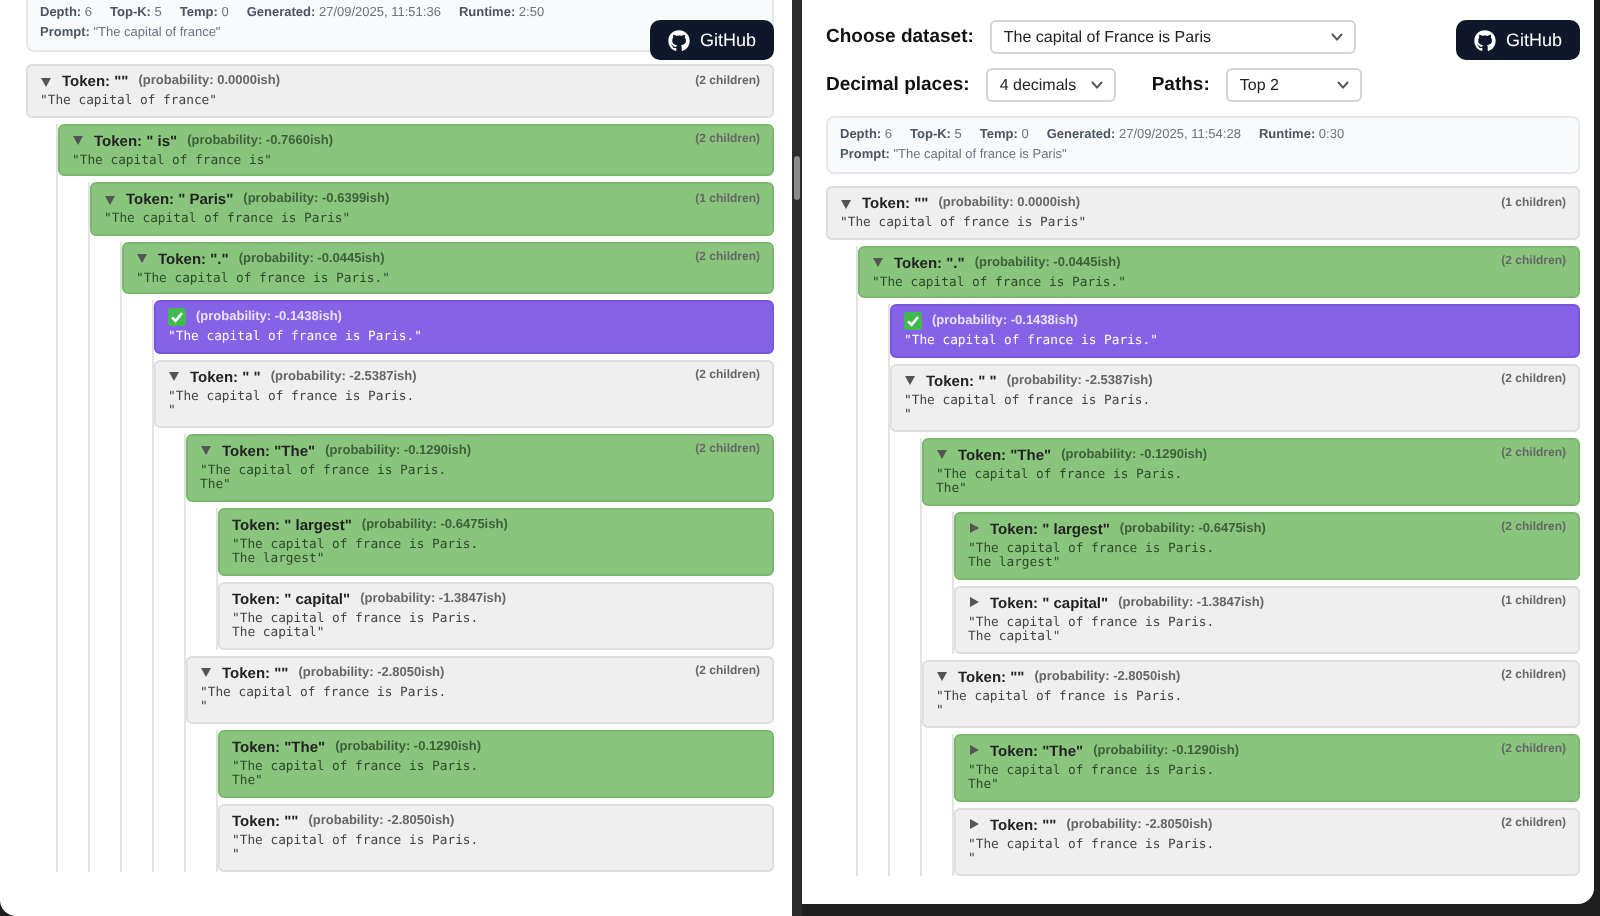 The width and height of the screenshot is (1600, 916). I want to click on dropdown-select: 4 decimals, so click(1050, 85).